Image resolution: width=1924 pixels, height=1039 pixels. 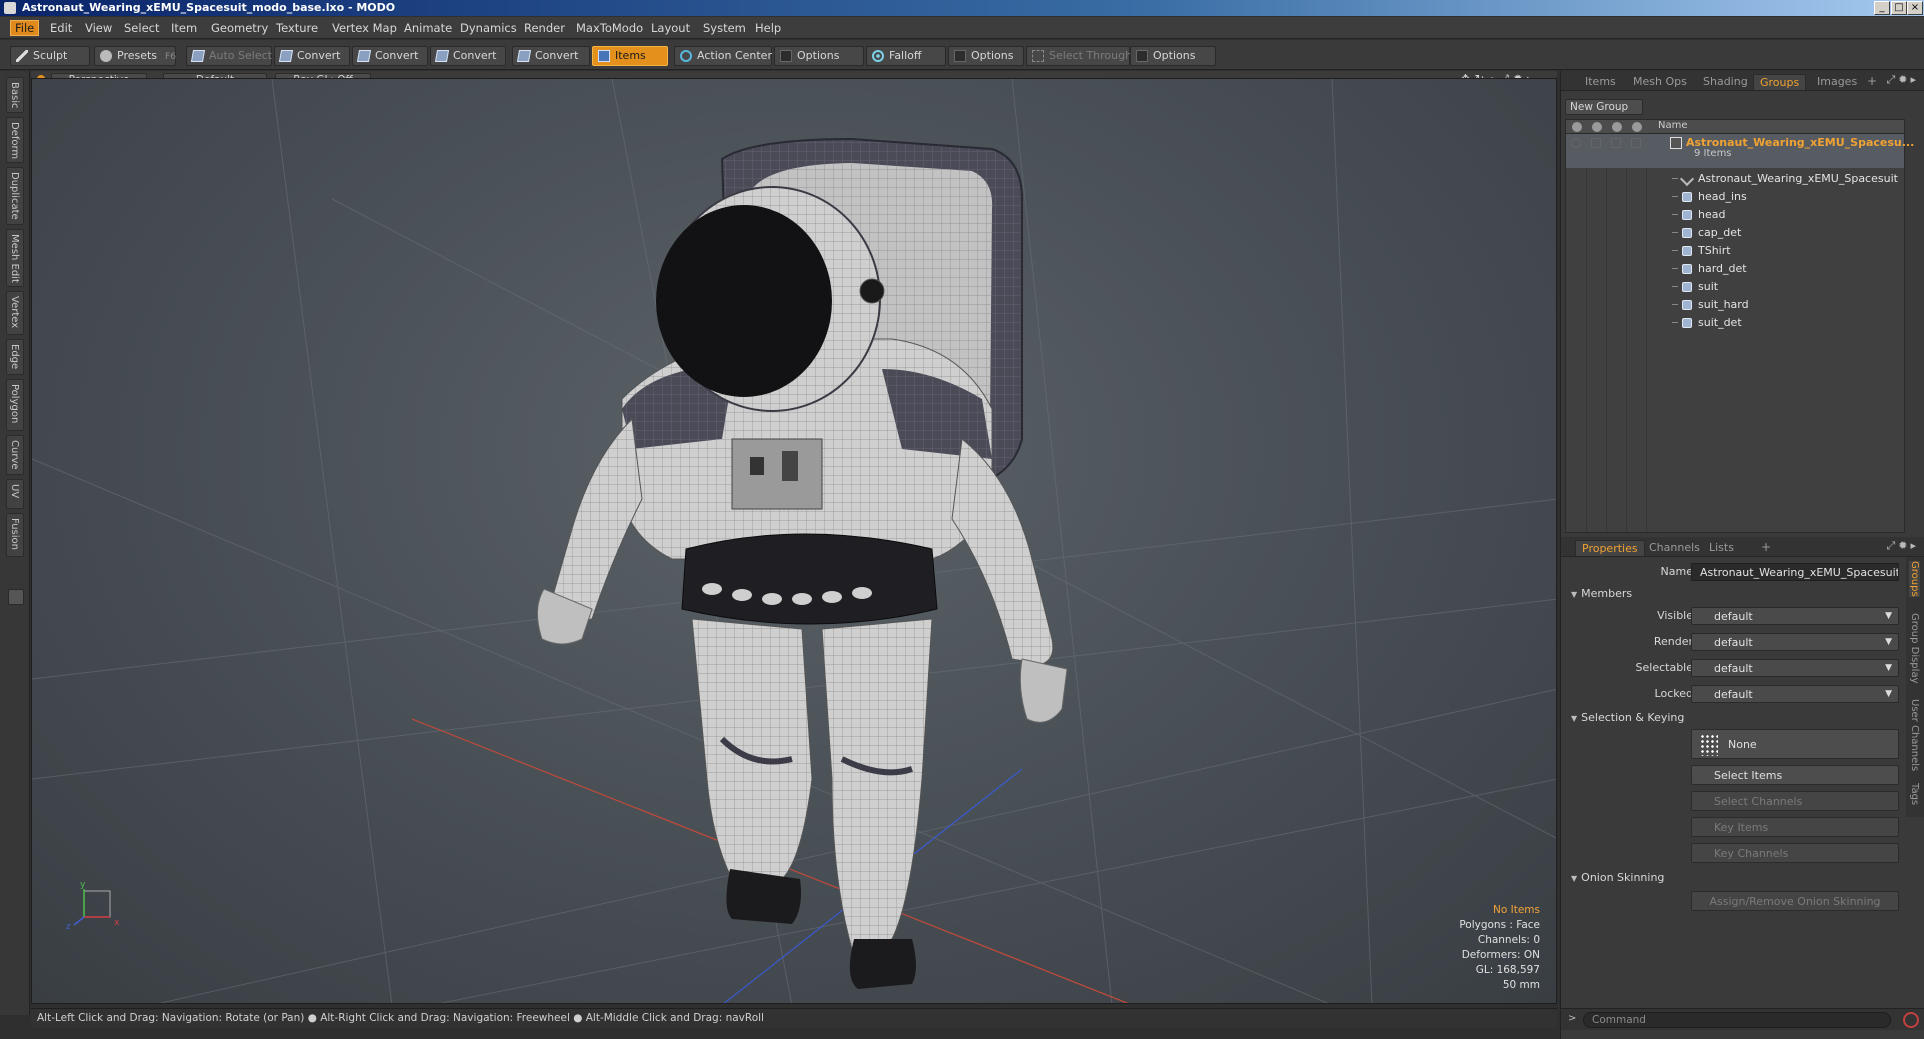 I want to click on menu-help: Help, so click(x=768, y=28).